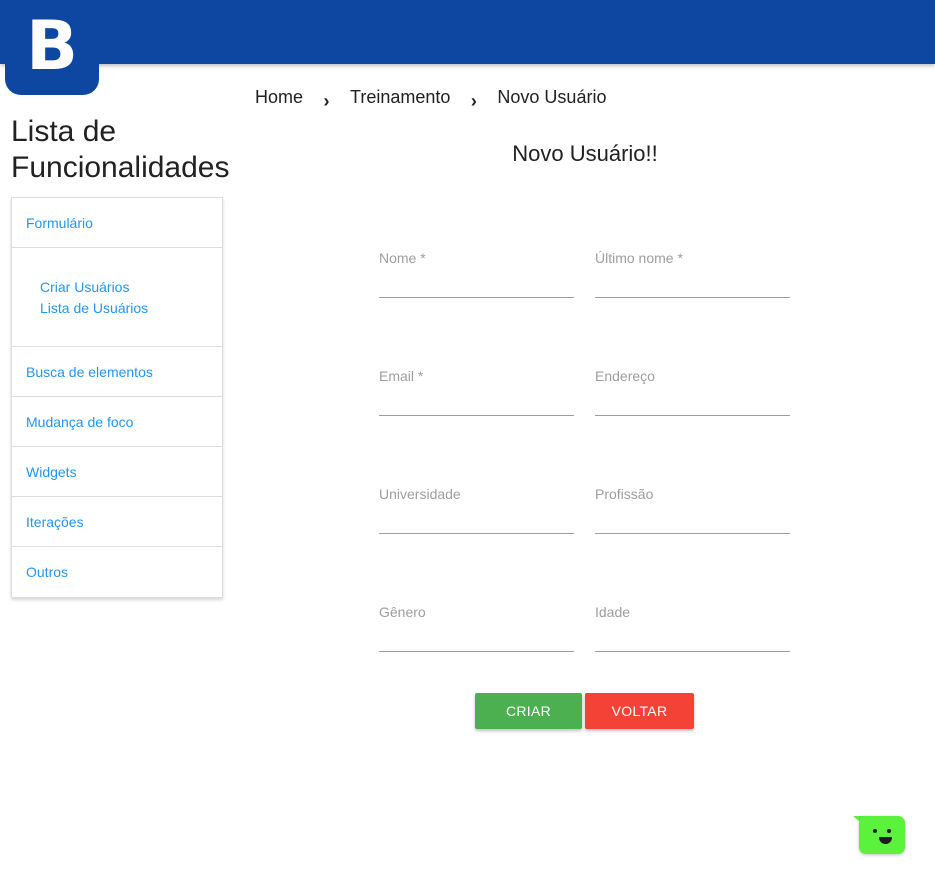 The height and width of the screenshot is (887, 935). Describe the element at coordinates (401, 376) in the screenshot. I see `email-label: Email *` at that location.